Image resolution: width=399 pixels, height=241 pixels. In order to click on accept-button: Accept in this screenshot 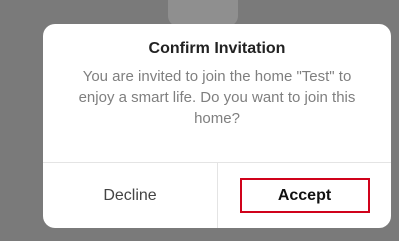, I will do `click(304, 195)`.